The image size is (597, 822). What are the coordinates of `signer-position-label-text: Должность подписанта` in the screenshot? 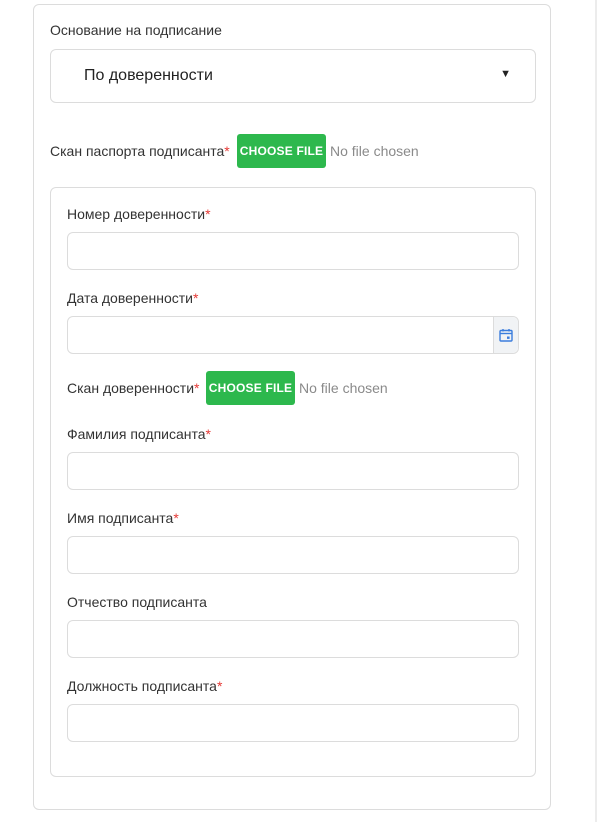 It's located at (142, 686).